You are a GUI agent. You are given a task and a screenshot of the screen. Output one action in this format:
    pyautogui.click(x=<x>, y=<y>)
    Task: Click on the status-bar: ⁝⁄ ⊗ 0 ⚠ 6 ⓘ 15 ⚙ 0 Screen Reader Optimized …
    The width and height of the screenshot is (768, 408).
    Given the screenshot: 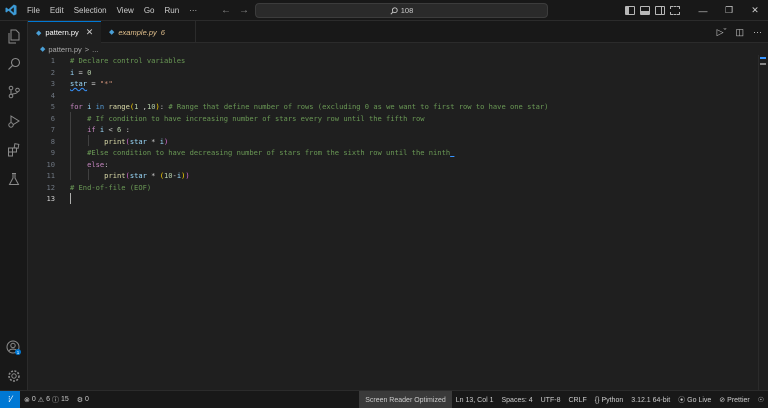 What is the action you would take?
    pyautogui.click(x=384, y=399)
    